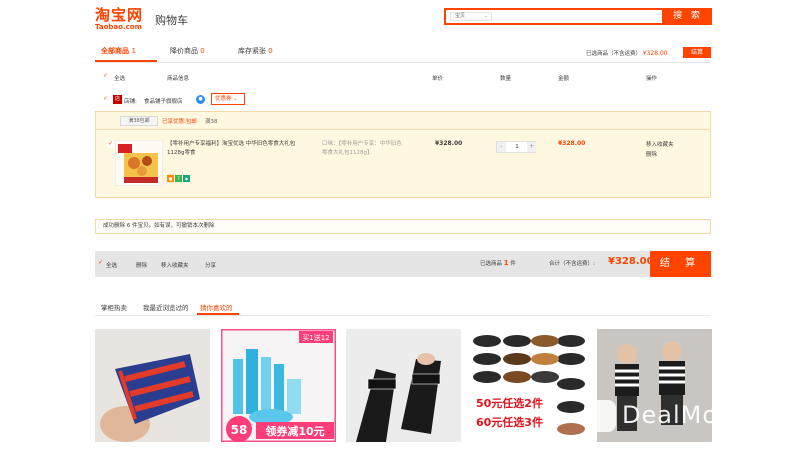 The width and height of the screenshot is (800, 450). I want to click on item-badges: ■ 7 ◆, so click(179, 178).